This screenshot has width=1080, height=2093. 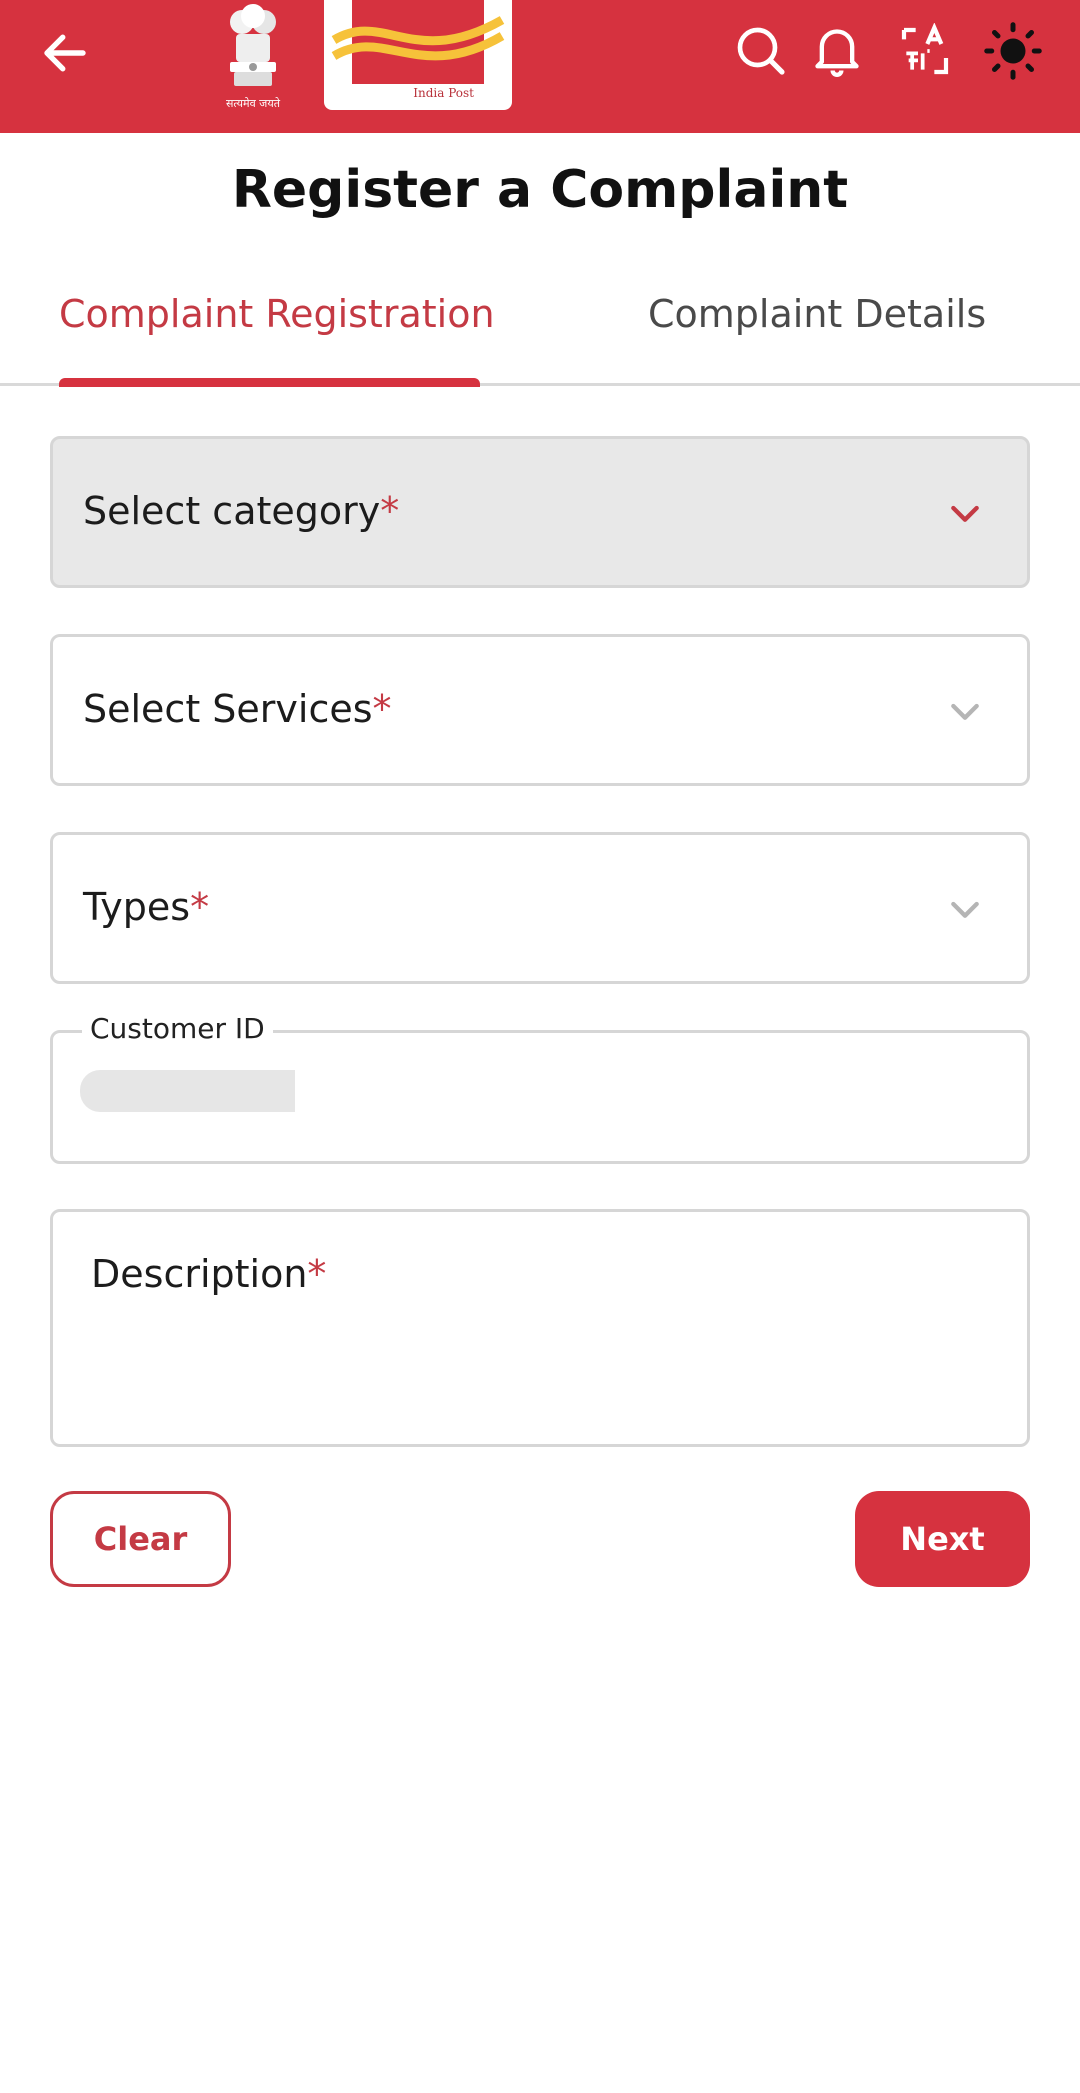 What do you see at coordinates (140, 1539) in the screenshot?
I see `clear-button: Clear` at bounding box center [140, 1539].